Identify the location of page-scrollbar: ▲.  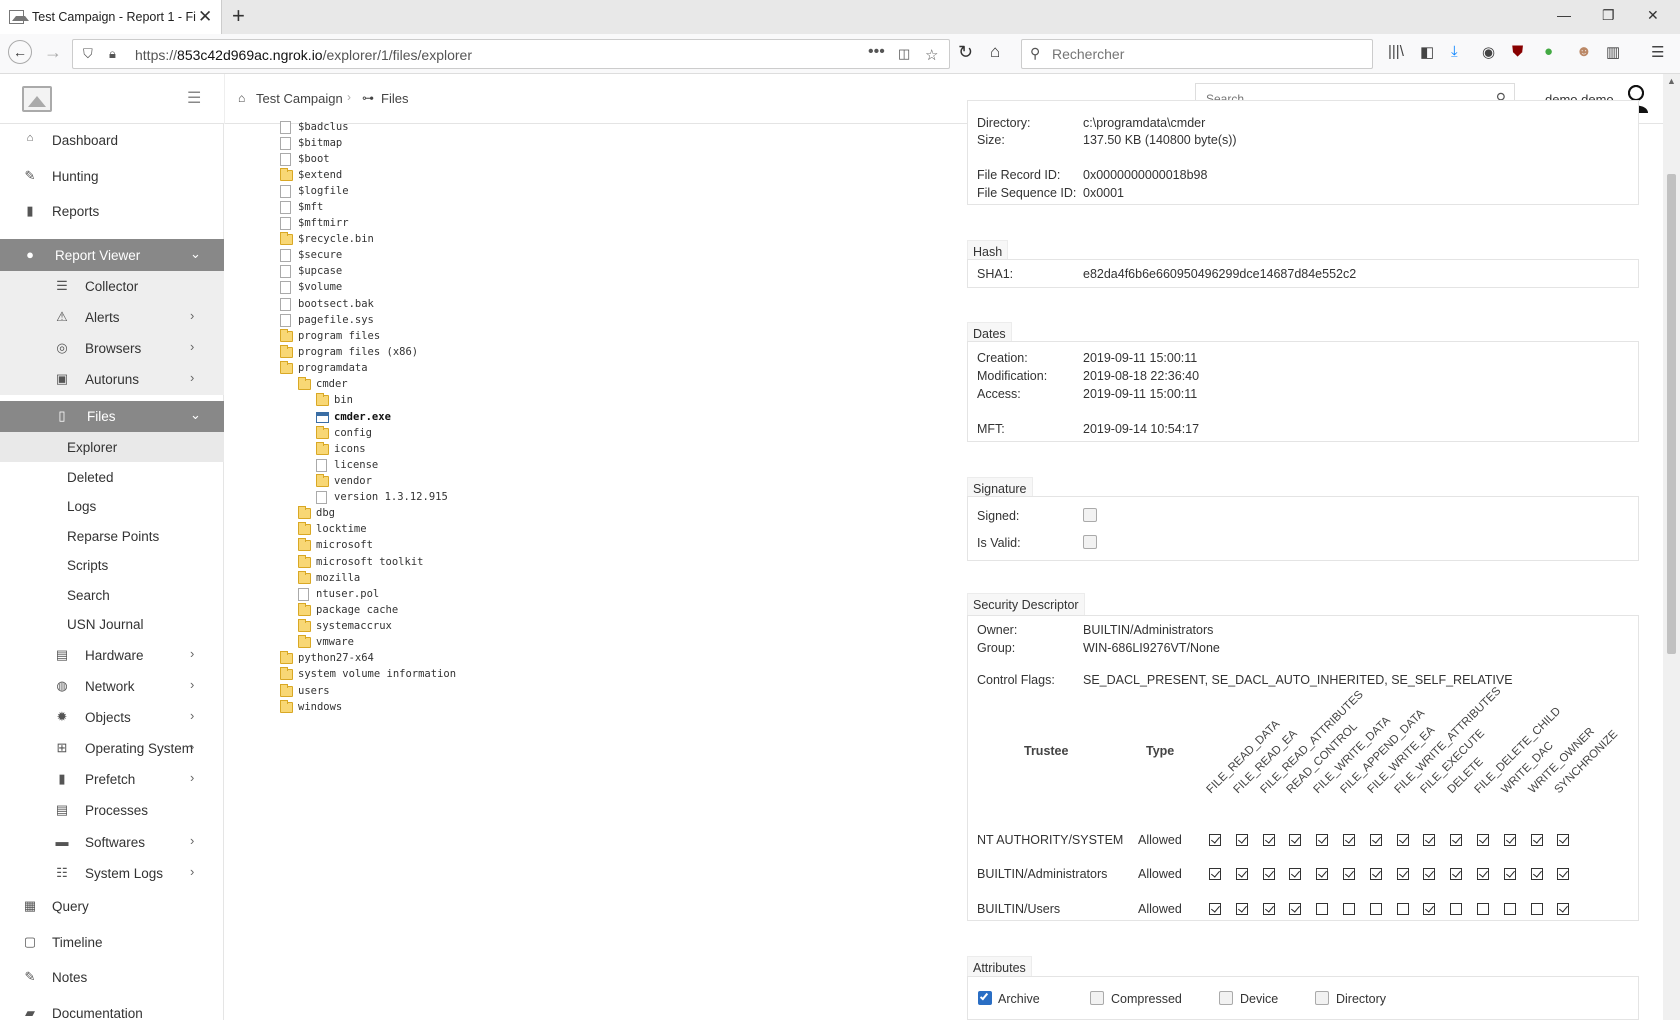
(1671, 547).